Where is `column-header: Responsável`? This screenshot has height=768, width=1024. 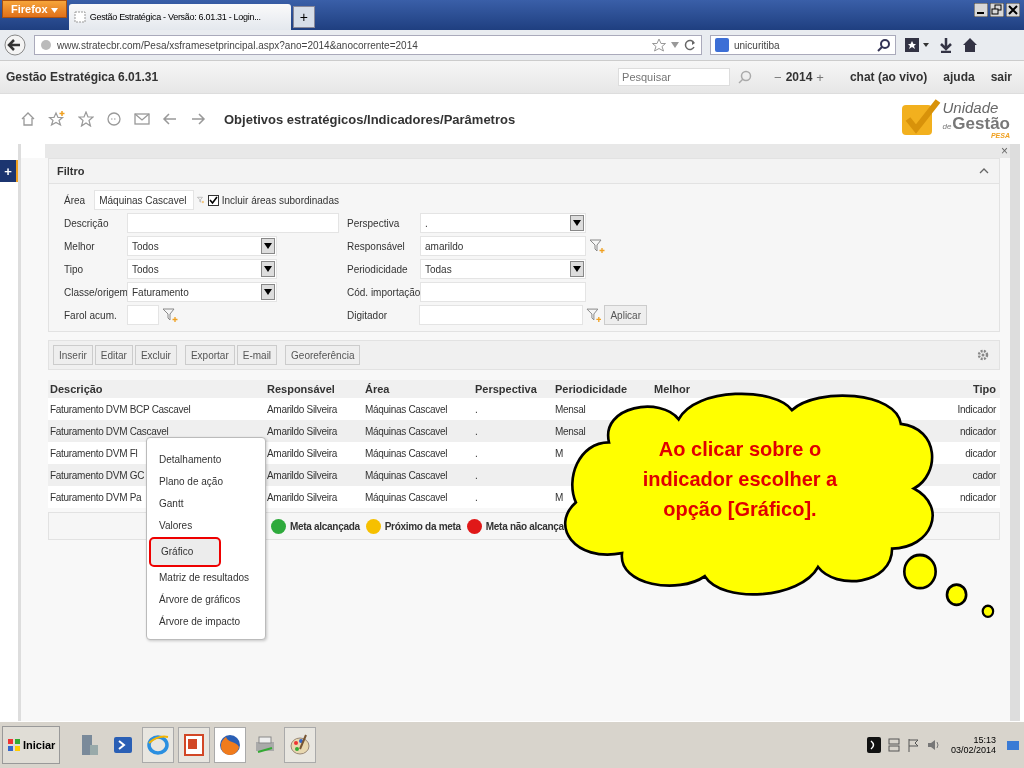
column-header: Responsável is located at coordinates (314, 389).